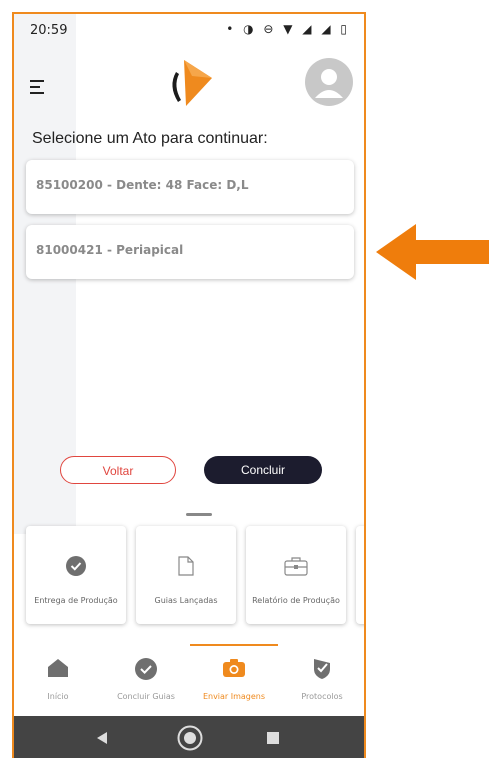  I want to click on home-icon, so click(58, 668).